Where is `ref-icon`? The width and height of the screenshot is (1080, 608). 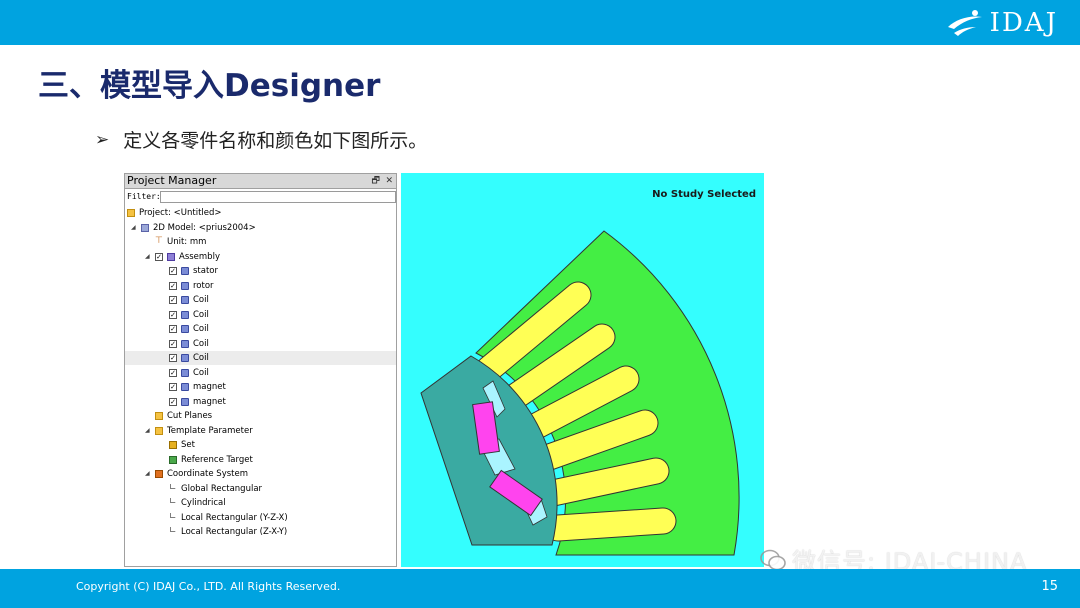 ref-icon is located at coordinates (173, 459).